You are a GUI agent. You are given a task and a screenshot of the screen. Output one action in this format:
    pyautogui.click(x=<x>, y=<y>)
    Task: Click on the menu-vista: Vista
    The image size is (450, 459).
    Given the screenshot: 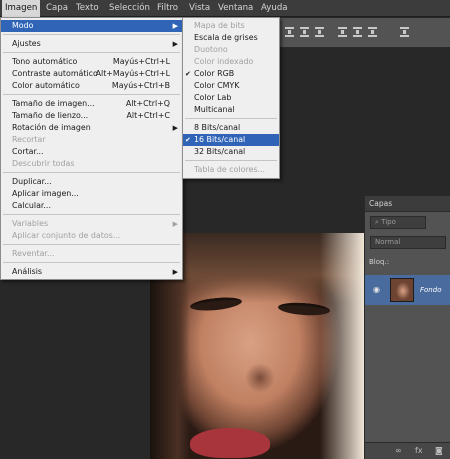 What is the action you would take?
    pyautogui.click(x=199, y=8)
    